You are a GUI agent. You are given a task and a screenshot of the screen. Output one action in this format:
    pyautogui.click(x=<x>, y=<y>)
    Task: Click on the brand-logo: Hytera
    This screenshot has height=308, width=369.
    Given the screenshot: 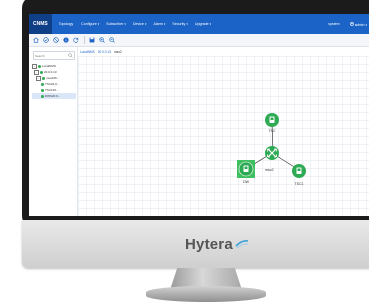 What is the action you would take?
    pyautogui.click(x=217, y=244)
    